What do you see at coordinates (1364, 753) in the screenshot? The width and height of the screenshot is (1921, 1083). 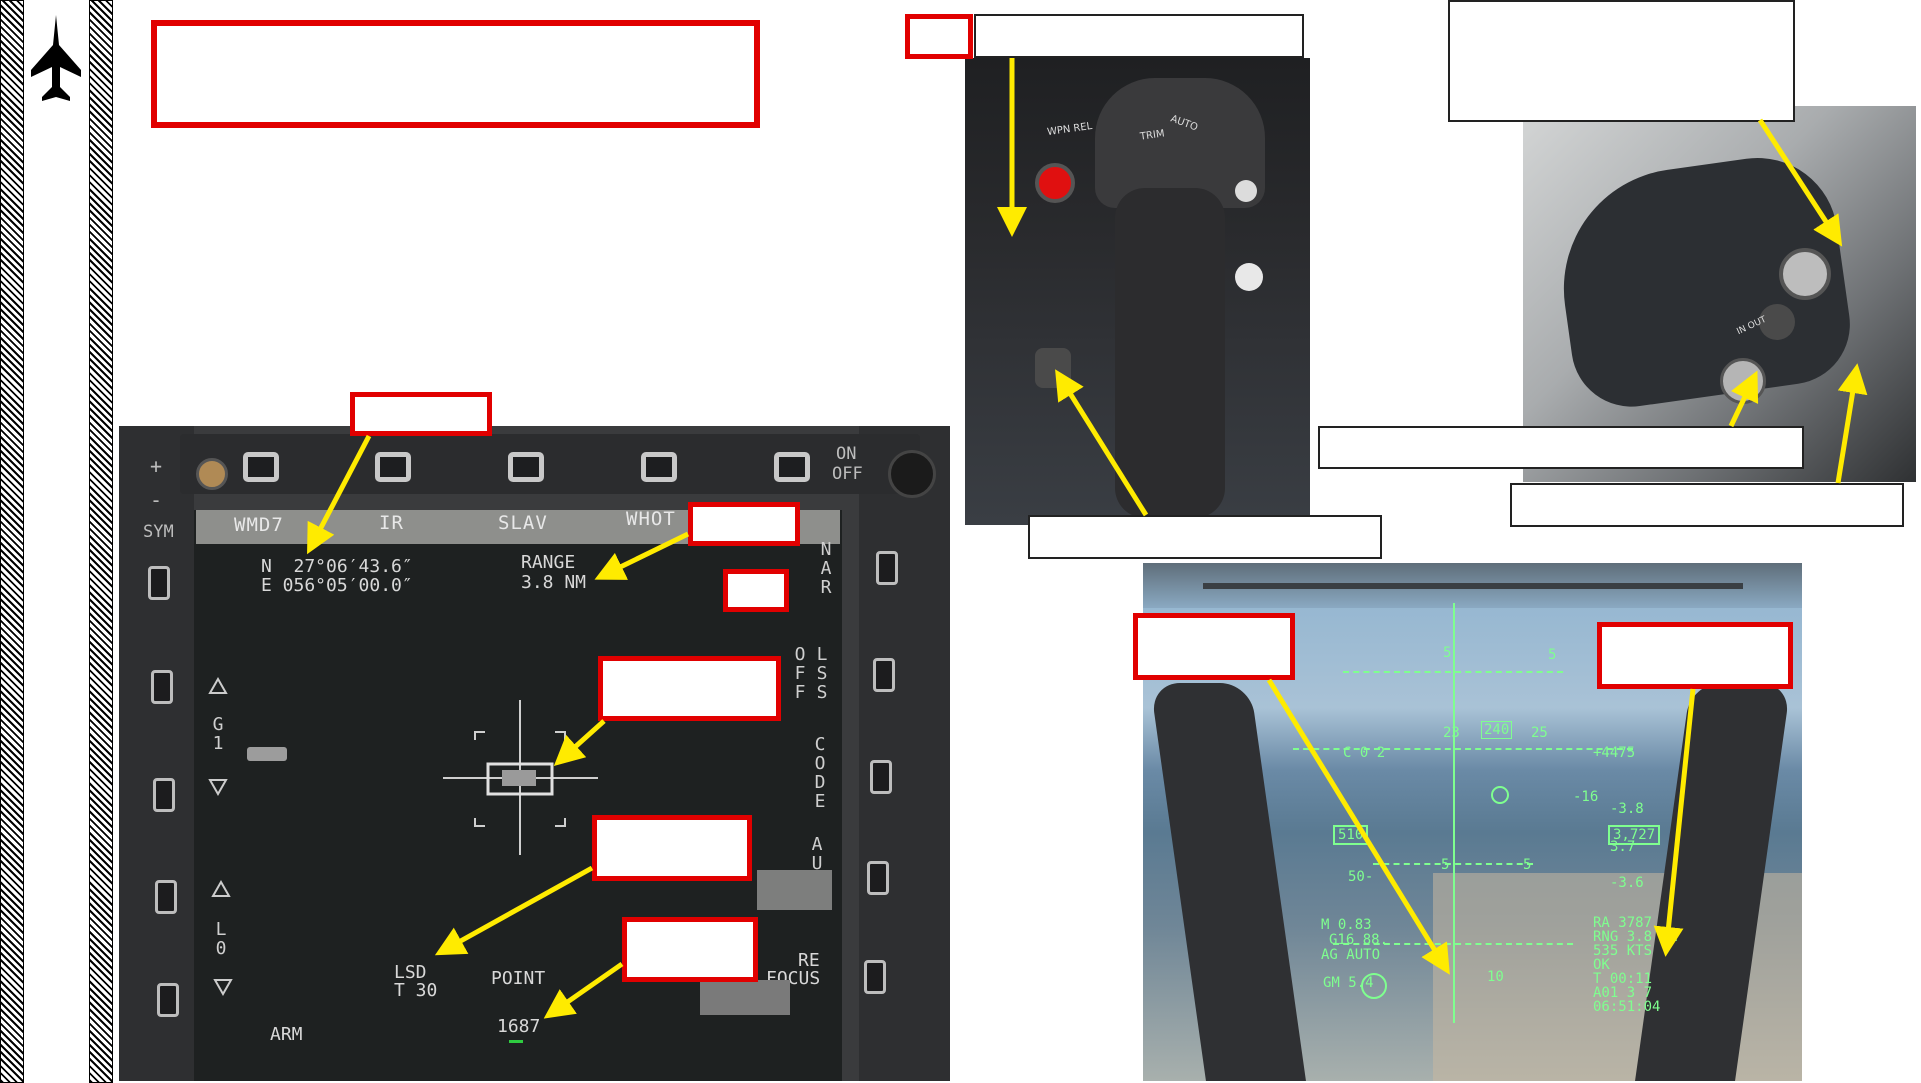 I see `hud-ladder-left-c02: C 0 2` at bounding box center [1364, 753].